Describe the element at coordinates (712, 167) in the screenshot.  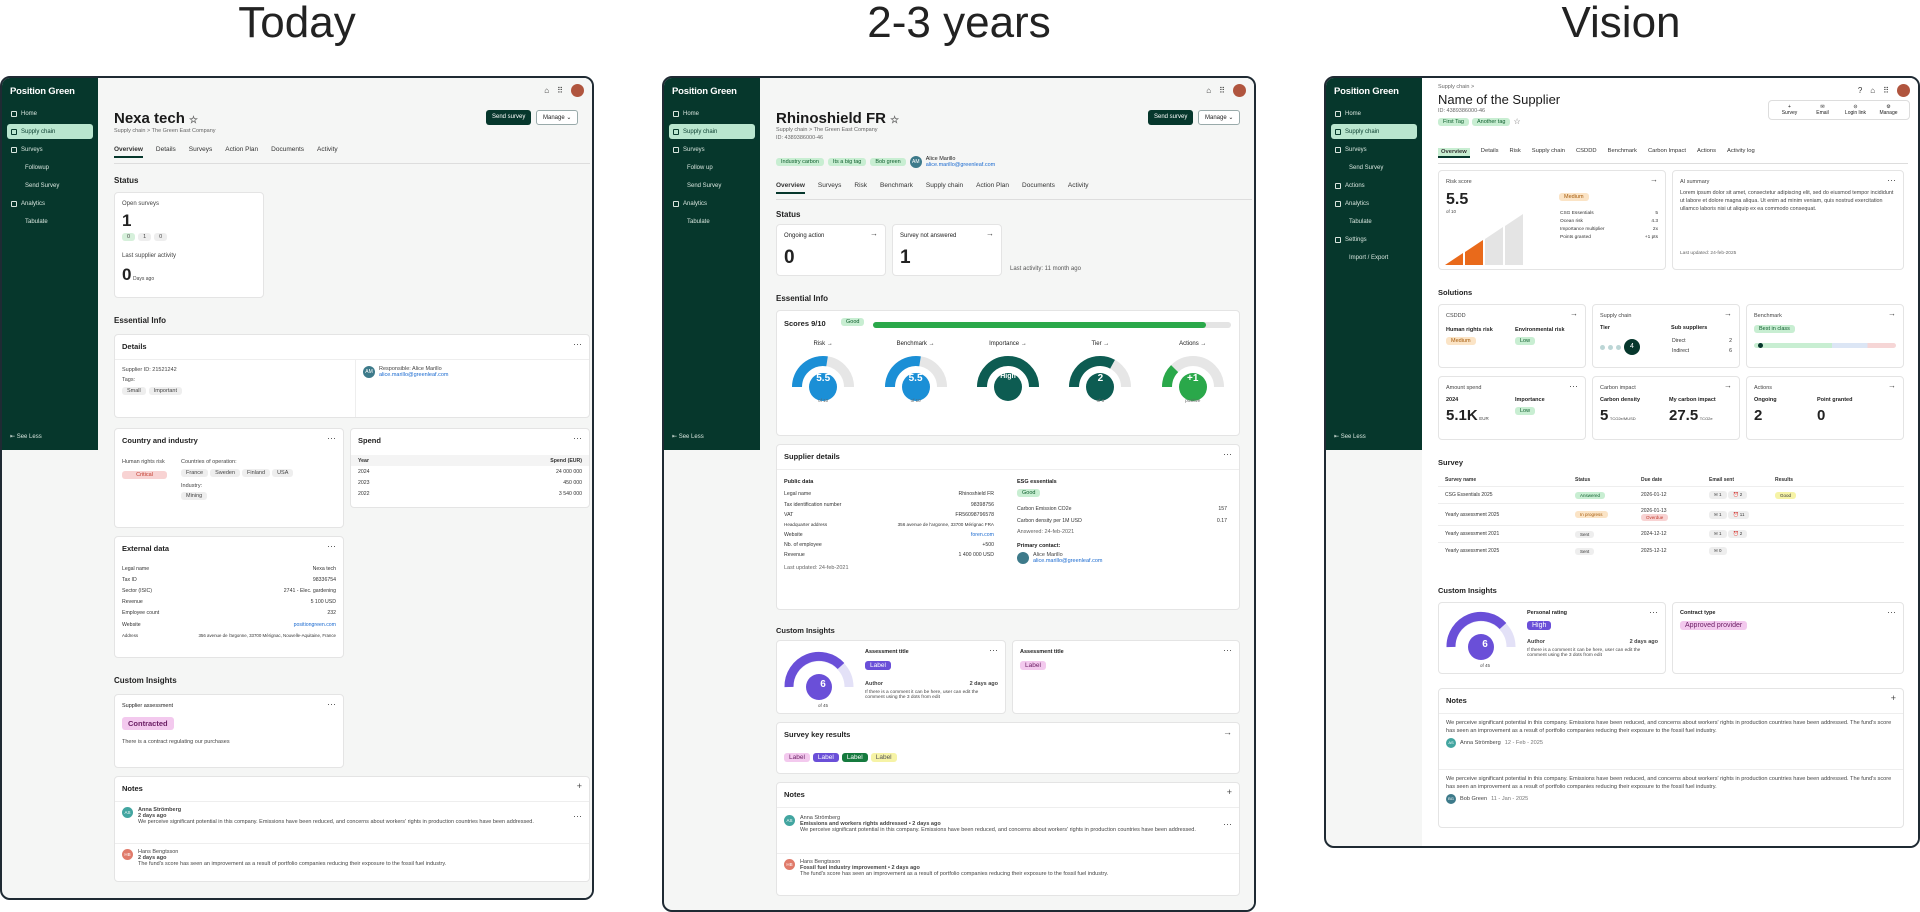
I see `sidebar-item-follow-up: Follow up` at that location.